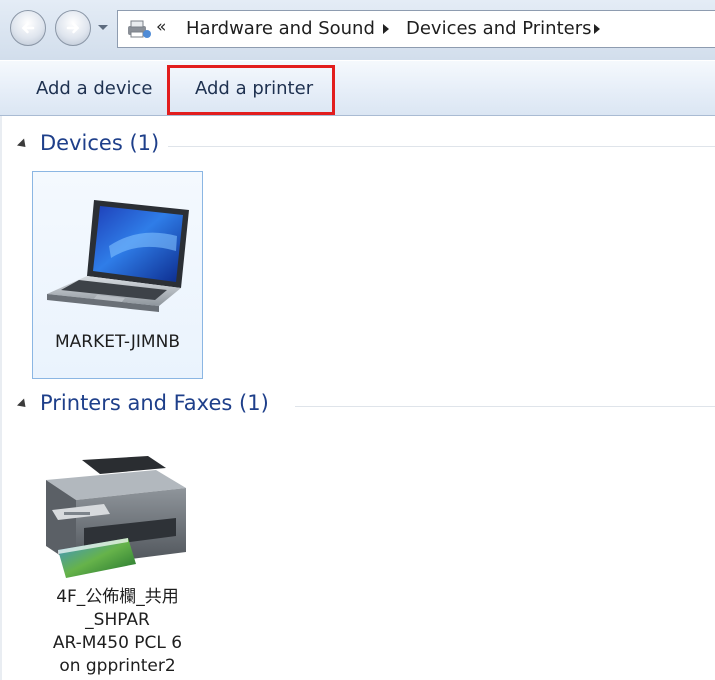 This screenshot has height=680, width=715. Describe the element at coordinates (161, 27) in the screenshot. I see `breadcrumb-overflow-chevron: «` at that location.